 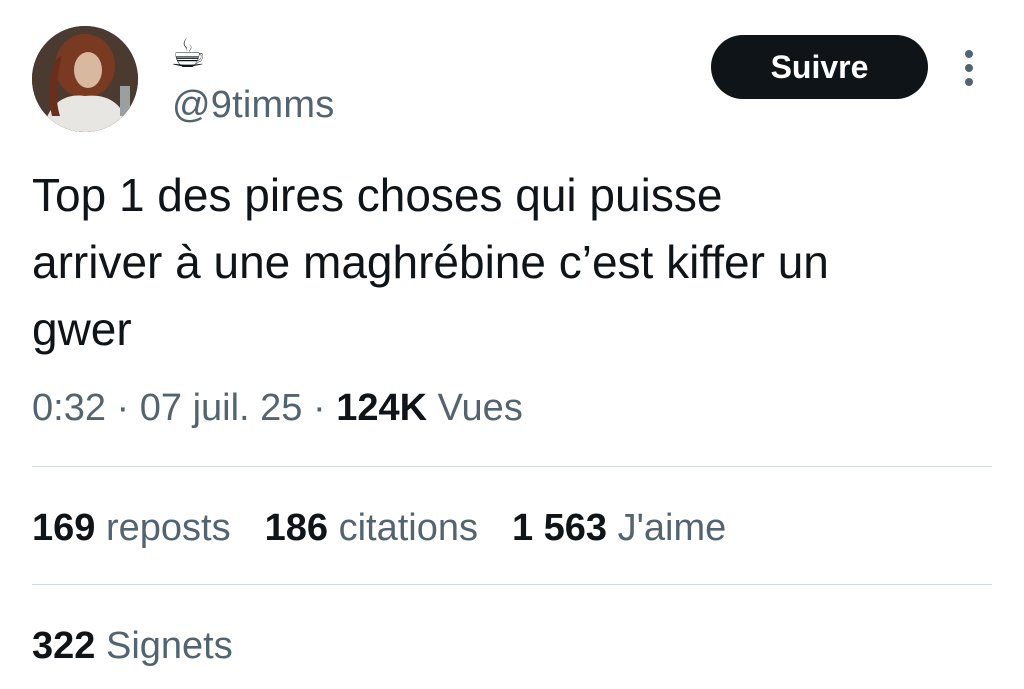 I want to click on avatar, so click(x=85, y=79).